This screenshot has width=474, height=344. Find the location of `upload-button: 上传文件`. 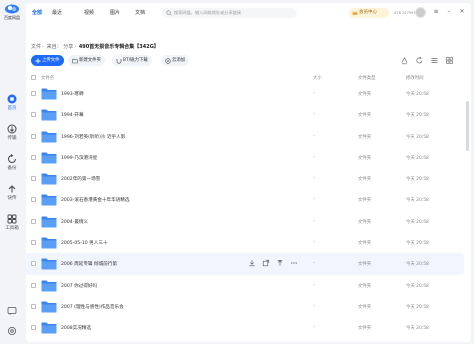

upload-button: 上传文件 is located at coordinates (47, 60).